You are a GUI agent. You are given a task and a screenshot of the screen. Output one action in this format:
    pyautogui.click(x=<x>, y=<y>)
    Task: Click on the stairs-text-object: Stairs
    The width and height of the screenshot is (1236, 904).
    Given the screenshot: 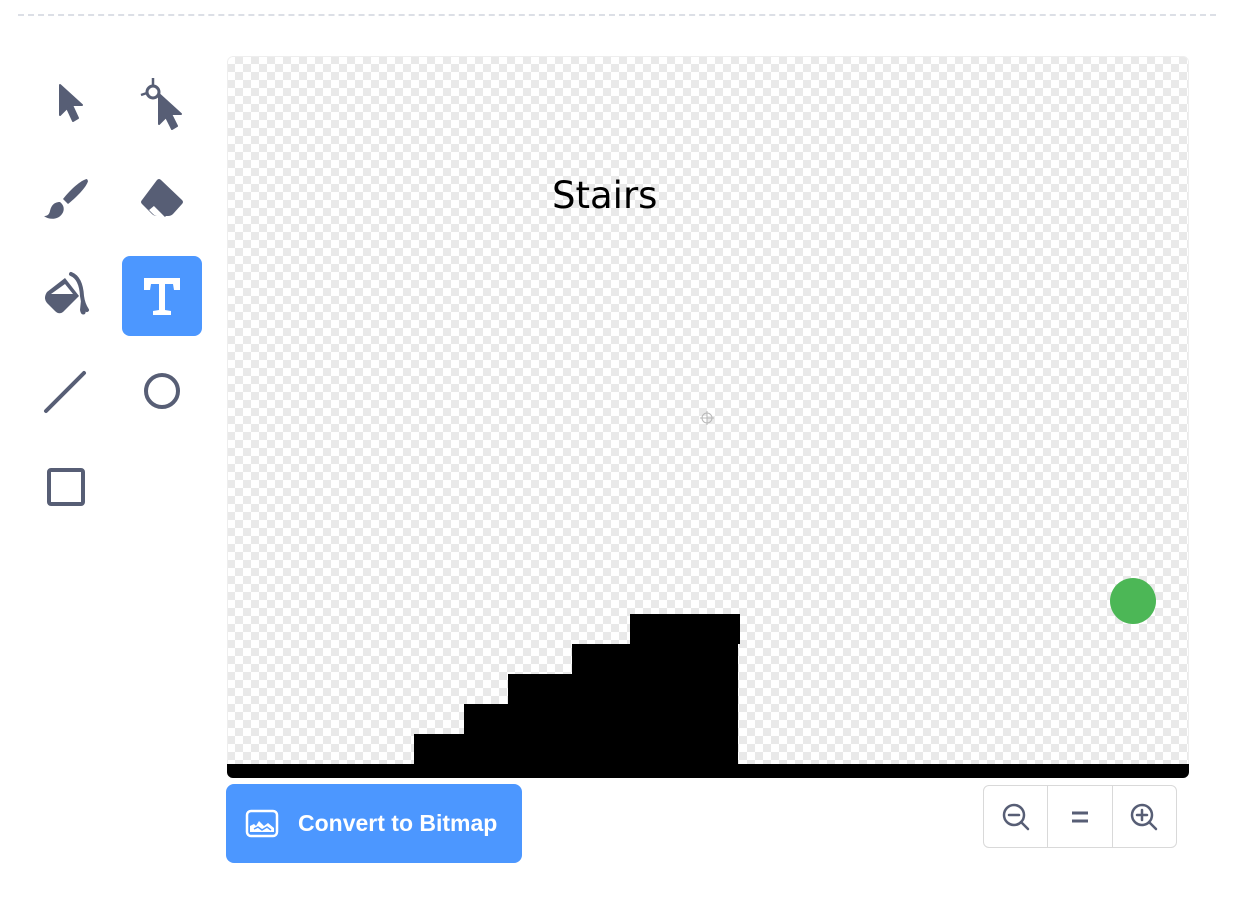 What is the action you would take?
    pyautogui.click(x=604, y=195)
    